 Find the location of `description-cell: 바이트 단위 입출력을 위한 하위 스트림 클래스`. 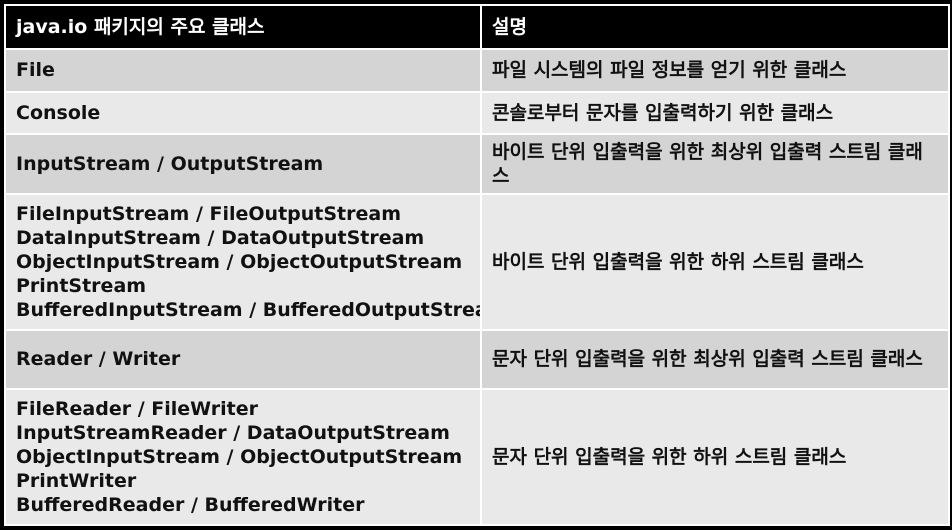

description-cell: 바이트 단위 입출력을 위한 하위 스트림 클래스 is located at coordinates (715, 261).